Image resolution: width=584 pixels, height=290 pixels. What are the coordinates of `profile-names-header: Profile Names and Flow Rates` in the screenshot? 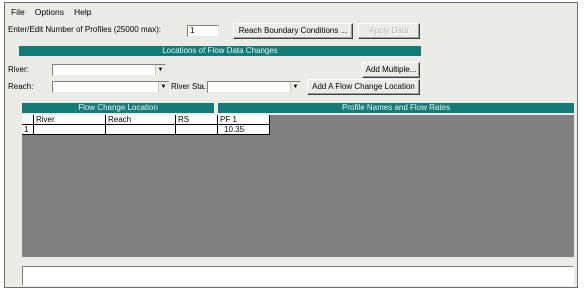 It's located at (396, 108).